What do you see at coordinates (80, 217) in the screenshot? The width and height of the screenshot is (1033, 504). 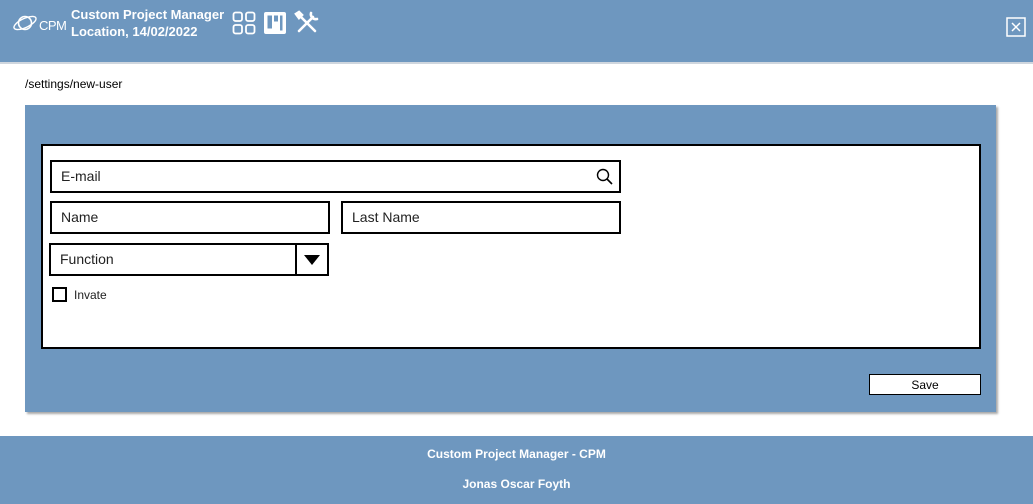 I see `name-field-label: Name` at bounding box center [80, 217].